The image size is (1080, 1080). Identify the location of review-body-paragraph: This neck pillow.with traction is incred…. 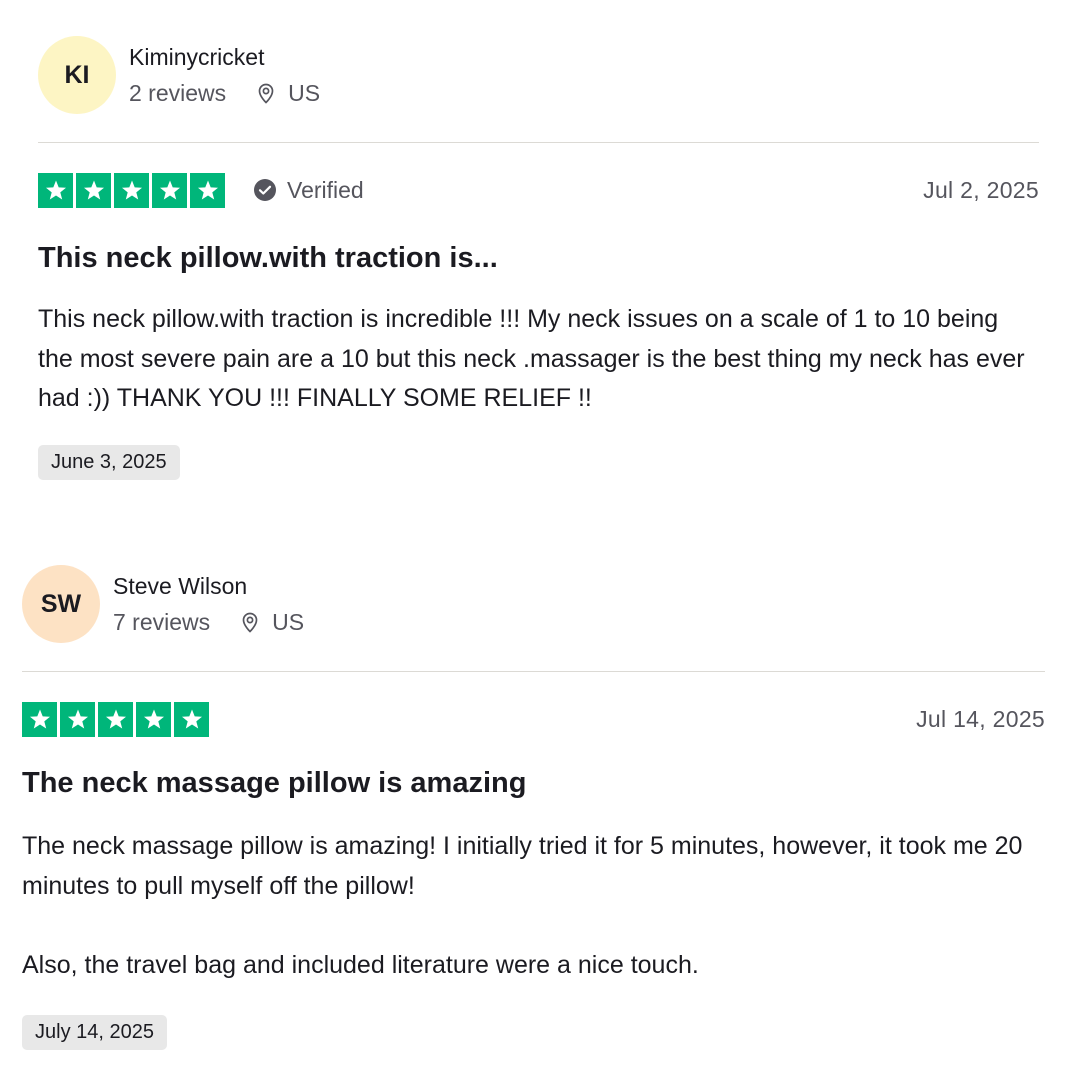
(531, 358).